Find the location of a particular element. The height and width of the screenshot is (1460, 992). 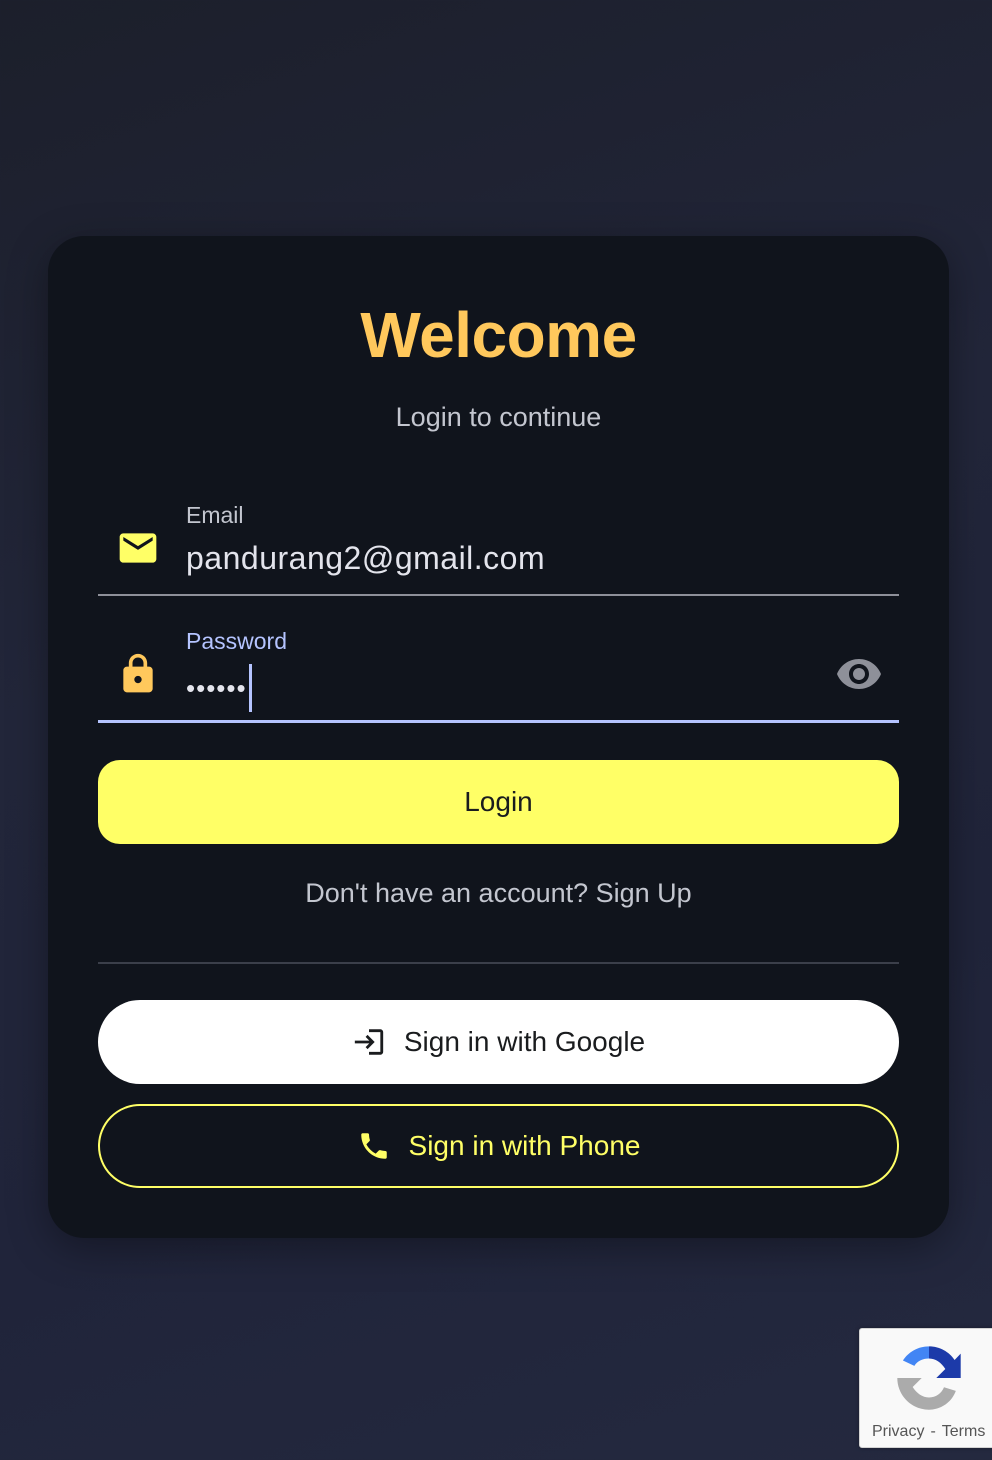

recaptcha-icon is located at coordinates (929, 1378).